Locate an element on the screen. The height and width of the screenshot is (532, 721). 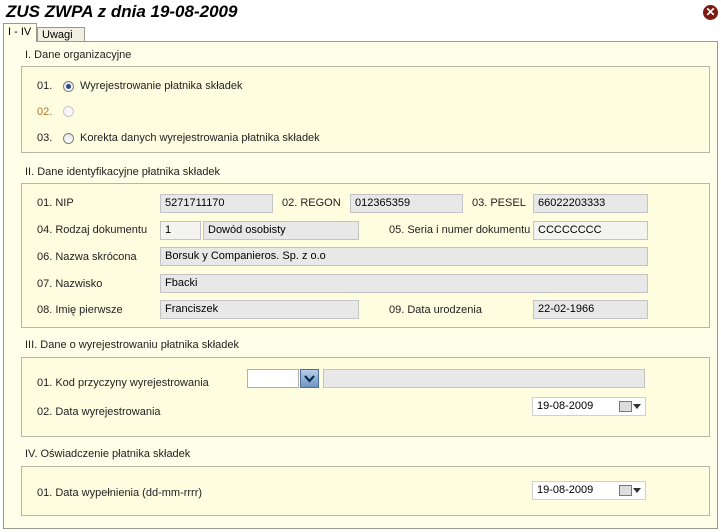
fill-date-label: 01. Data wypełnienia (dd-mm-rrrr) is located at coordinates (120, 493).